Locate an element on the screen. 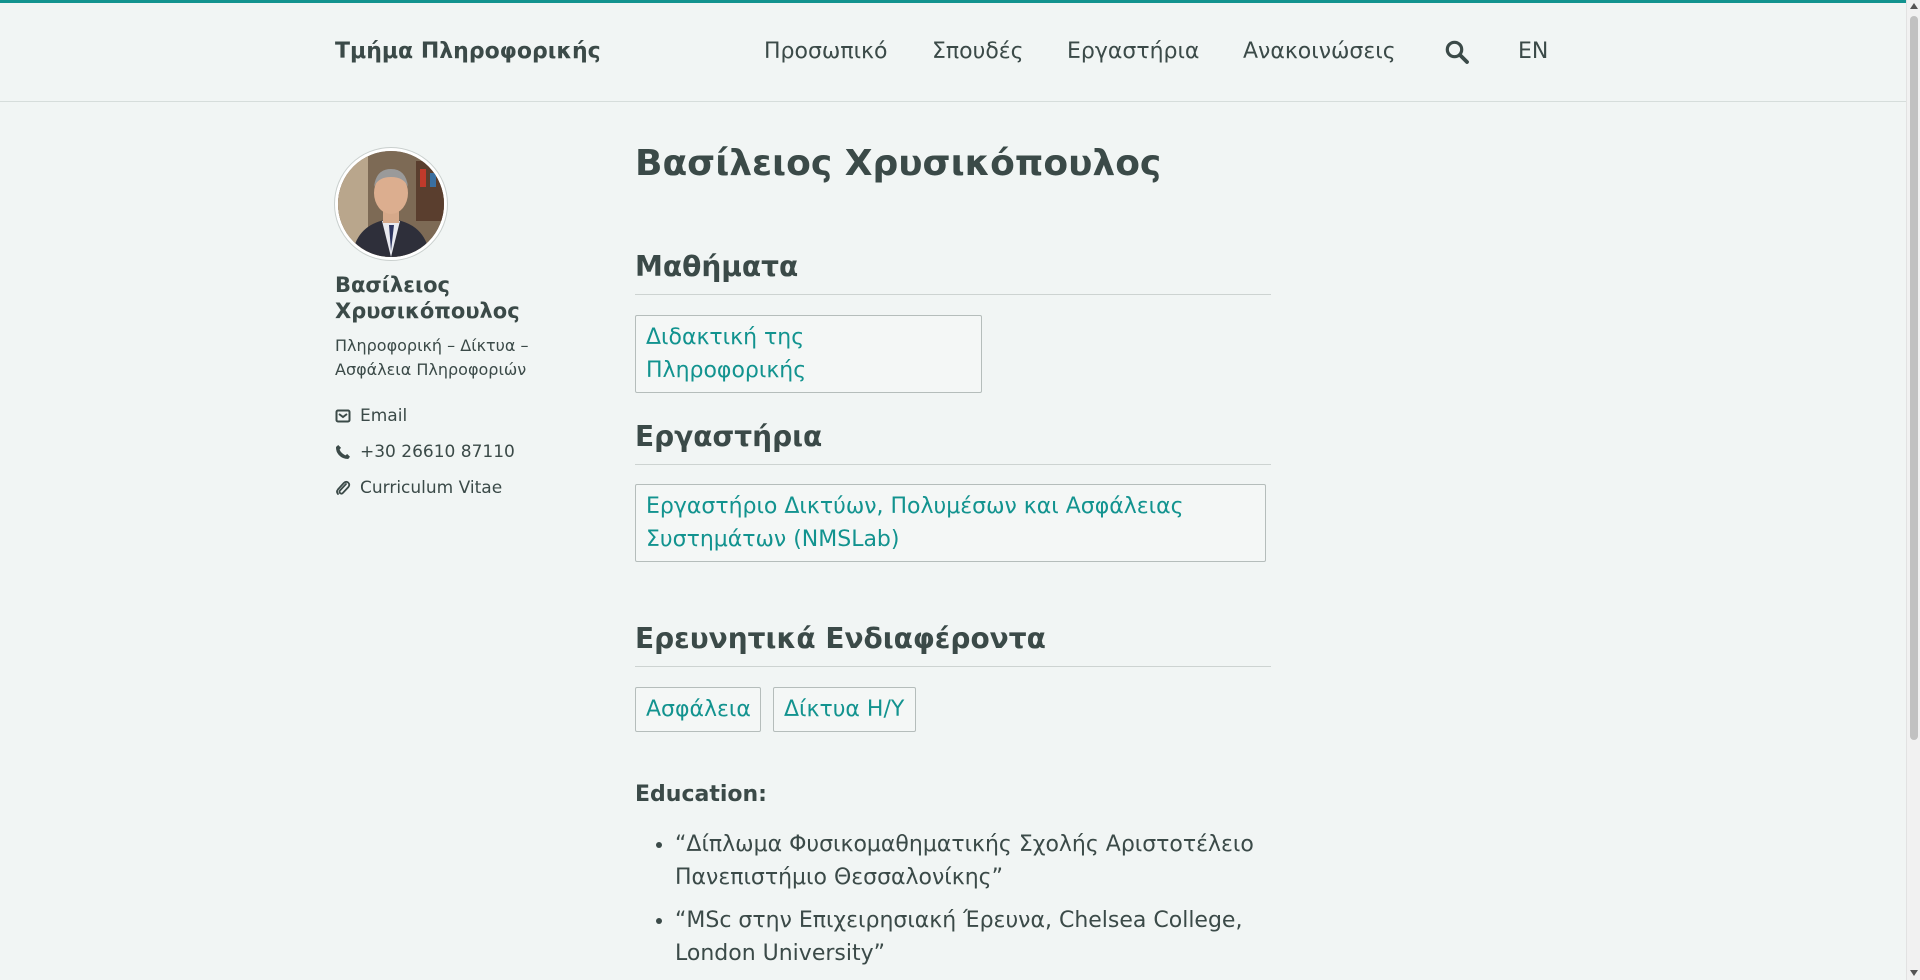  envelope-icon is located at coordinates (343, 416).